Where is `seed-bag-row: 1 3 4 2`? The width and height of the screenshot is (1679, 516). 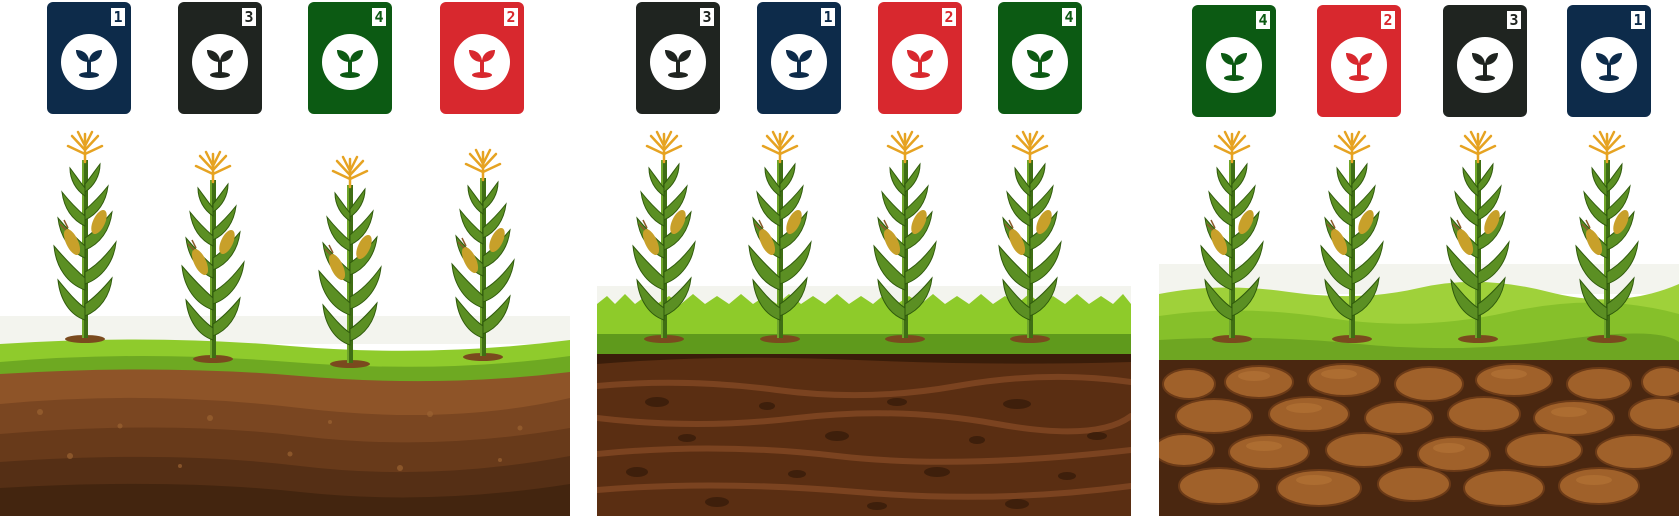
seed-bag-row: 1 3 4 2 is located at coordinates (285, 60).